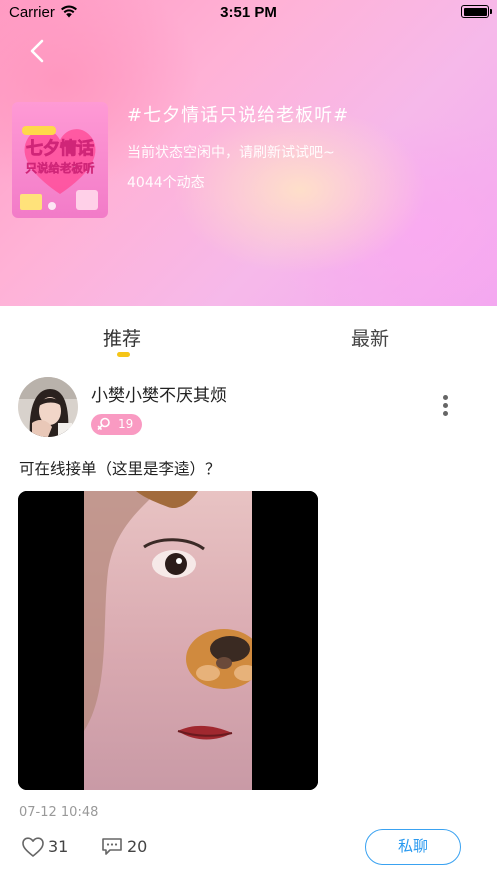 Image resolution: width=497 pixels, height=883 pixels. Describe the element at coordinates (248, 336) in the screenshot. I see `feed-tabs: 推荐 最新` at that location.